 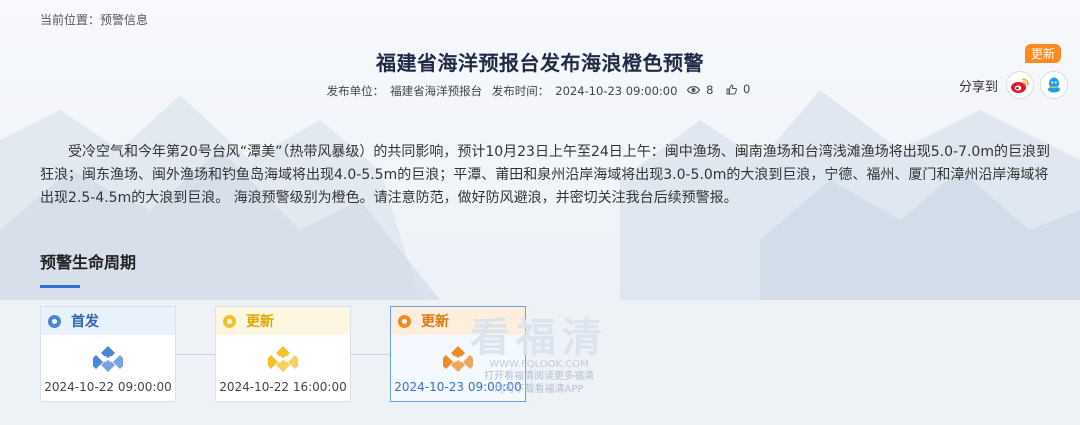 What do you see at coordinates (701, 90) in the screenshot?
I see `view-count: 8` at bounding box center [701, 90].